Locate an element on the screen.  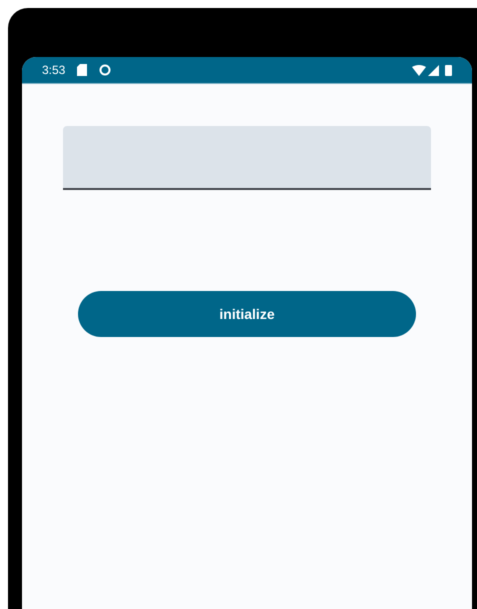
initialize-button: initialize is located at coordinates (247, 314).